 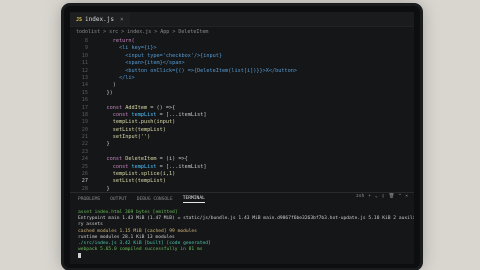 What do you see at coordinates (242, 48) in the screenshot?
I see `code-line: 9 <li key={i}>` at bounding box center [242, 48].